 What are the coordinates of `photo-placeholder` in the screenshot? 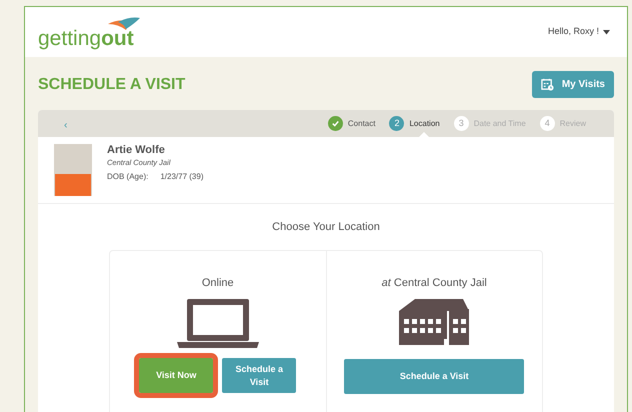 It's located at (73, 170).